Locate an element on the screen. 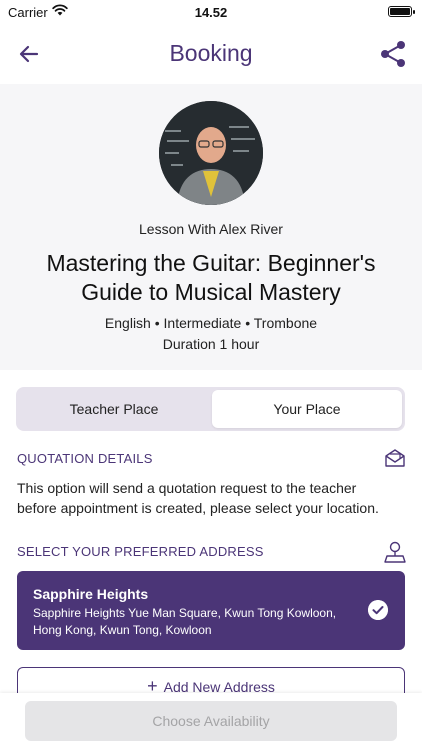 This screenshot has width=422, height=750. bottom-action-bar: Choose Availability is located at coordinates (211, 721).